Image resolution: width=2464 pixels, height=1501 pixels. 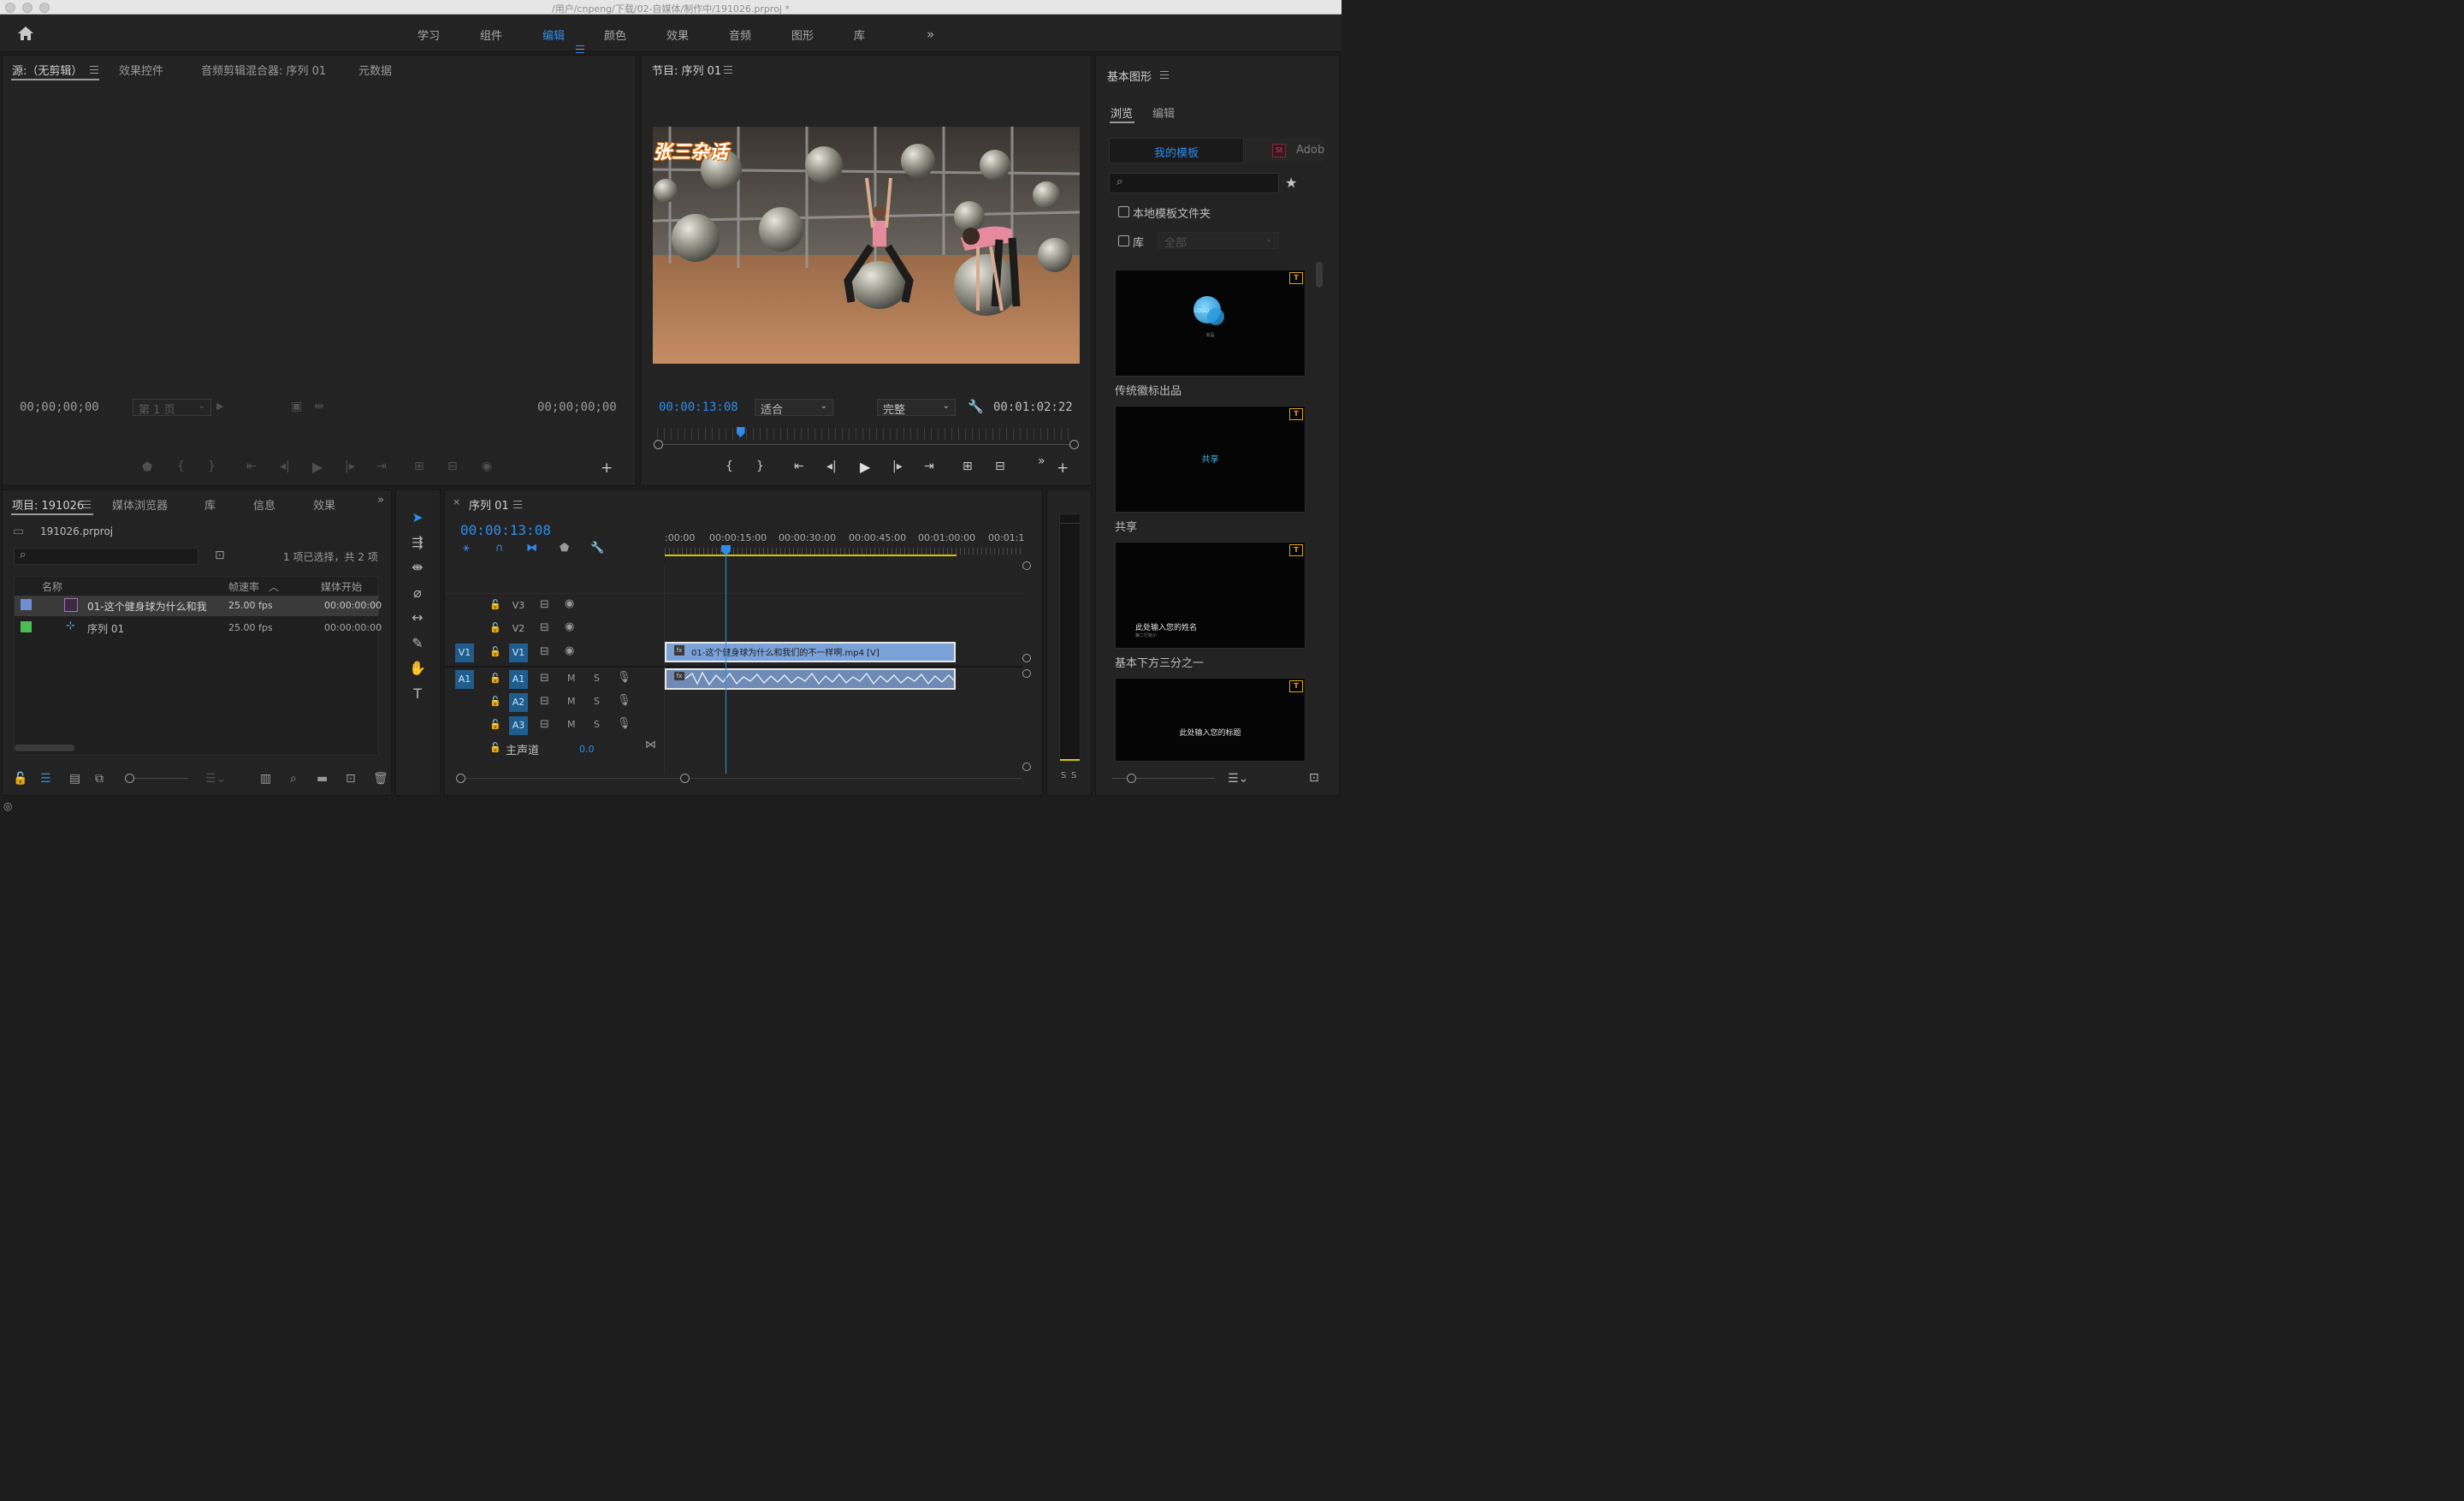 What do you see at coordinates (794, 408) in the screenshot?
I see `fit-select: 适合 ⌄` at bounding box center [794, 408].